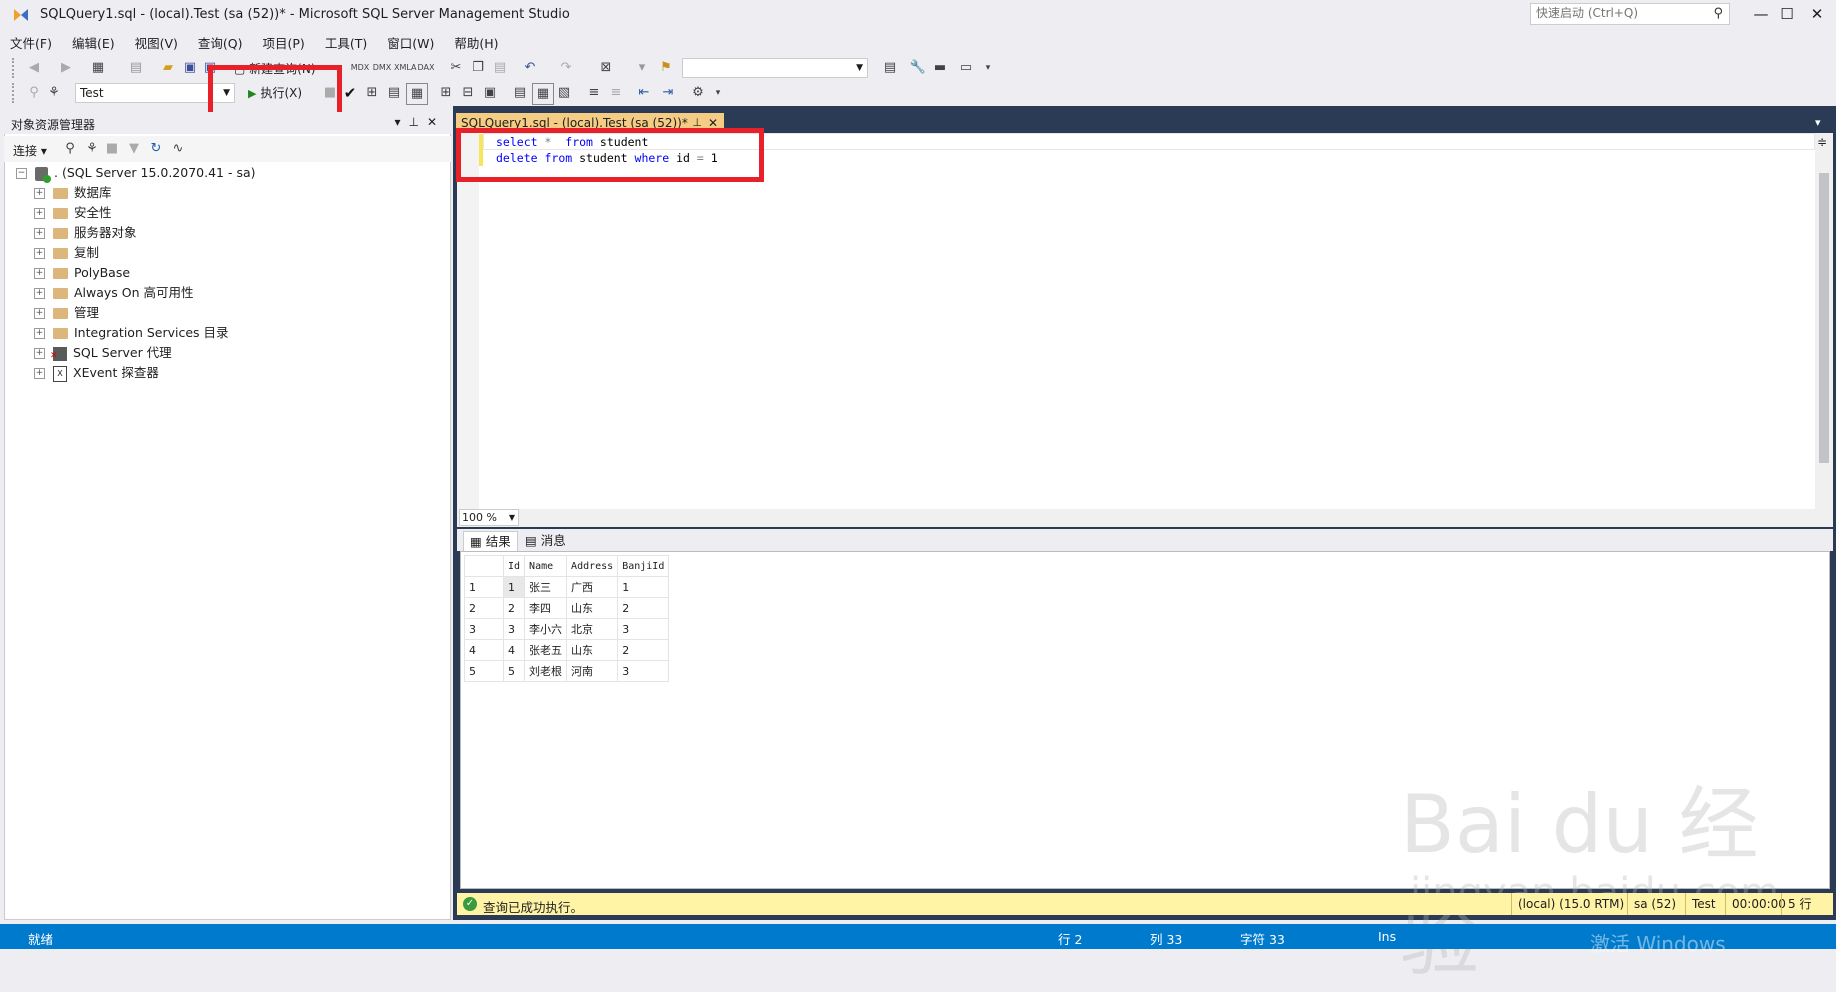  Describe the element at coordinates (940, 68) in the screenshot. I see `toolbox-icon: ▬` at that location.